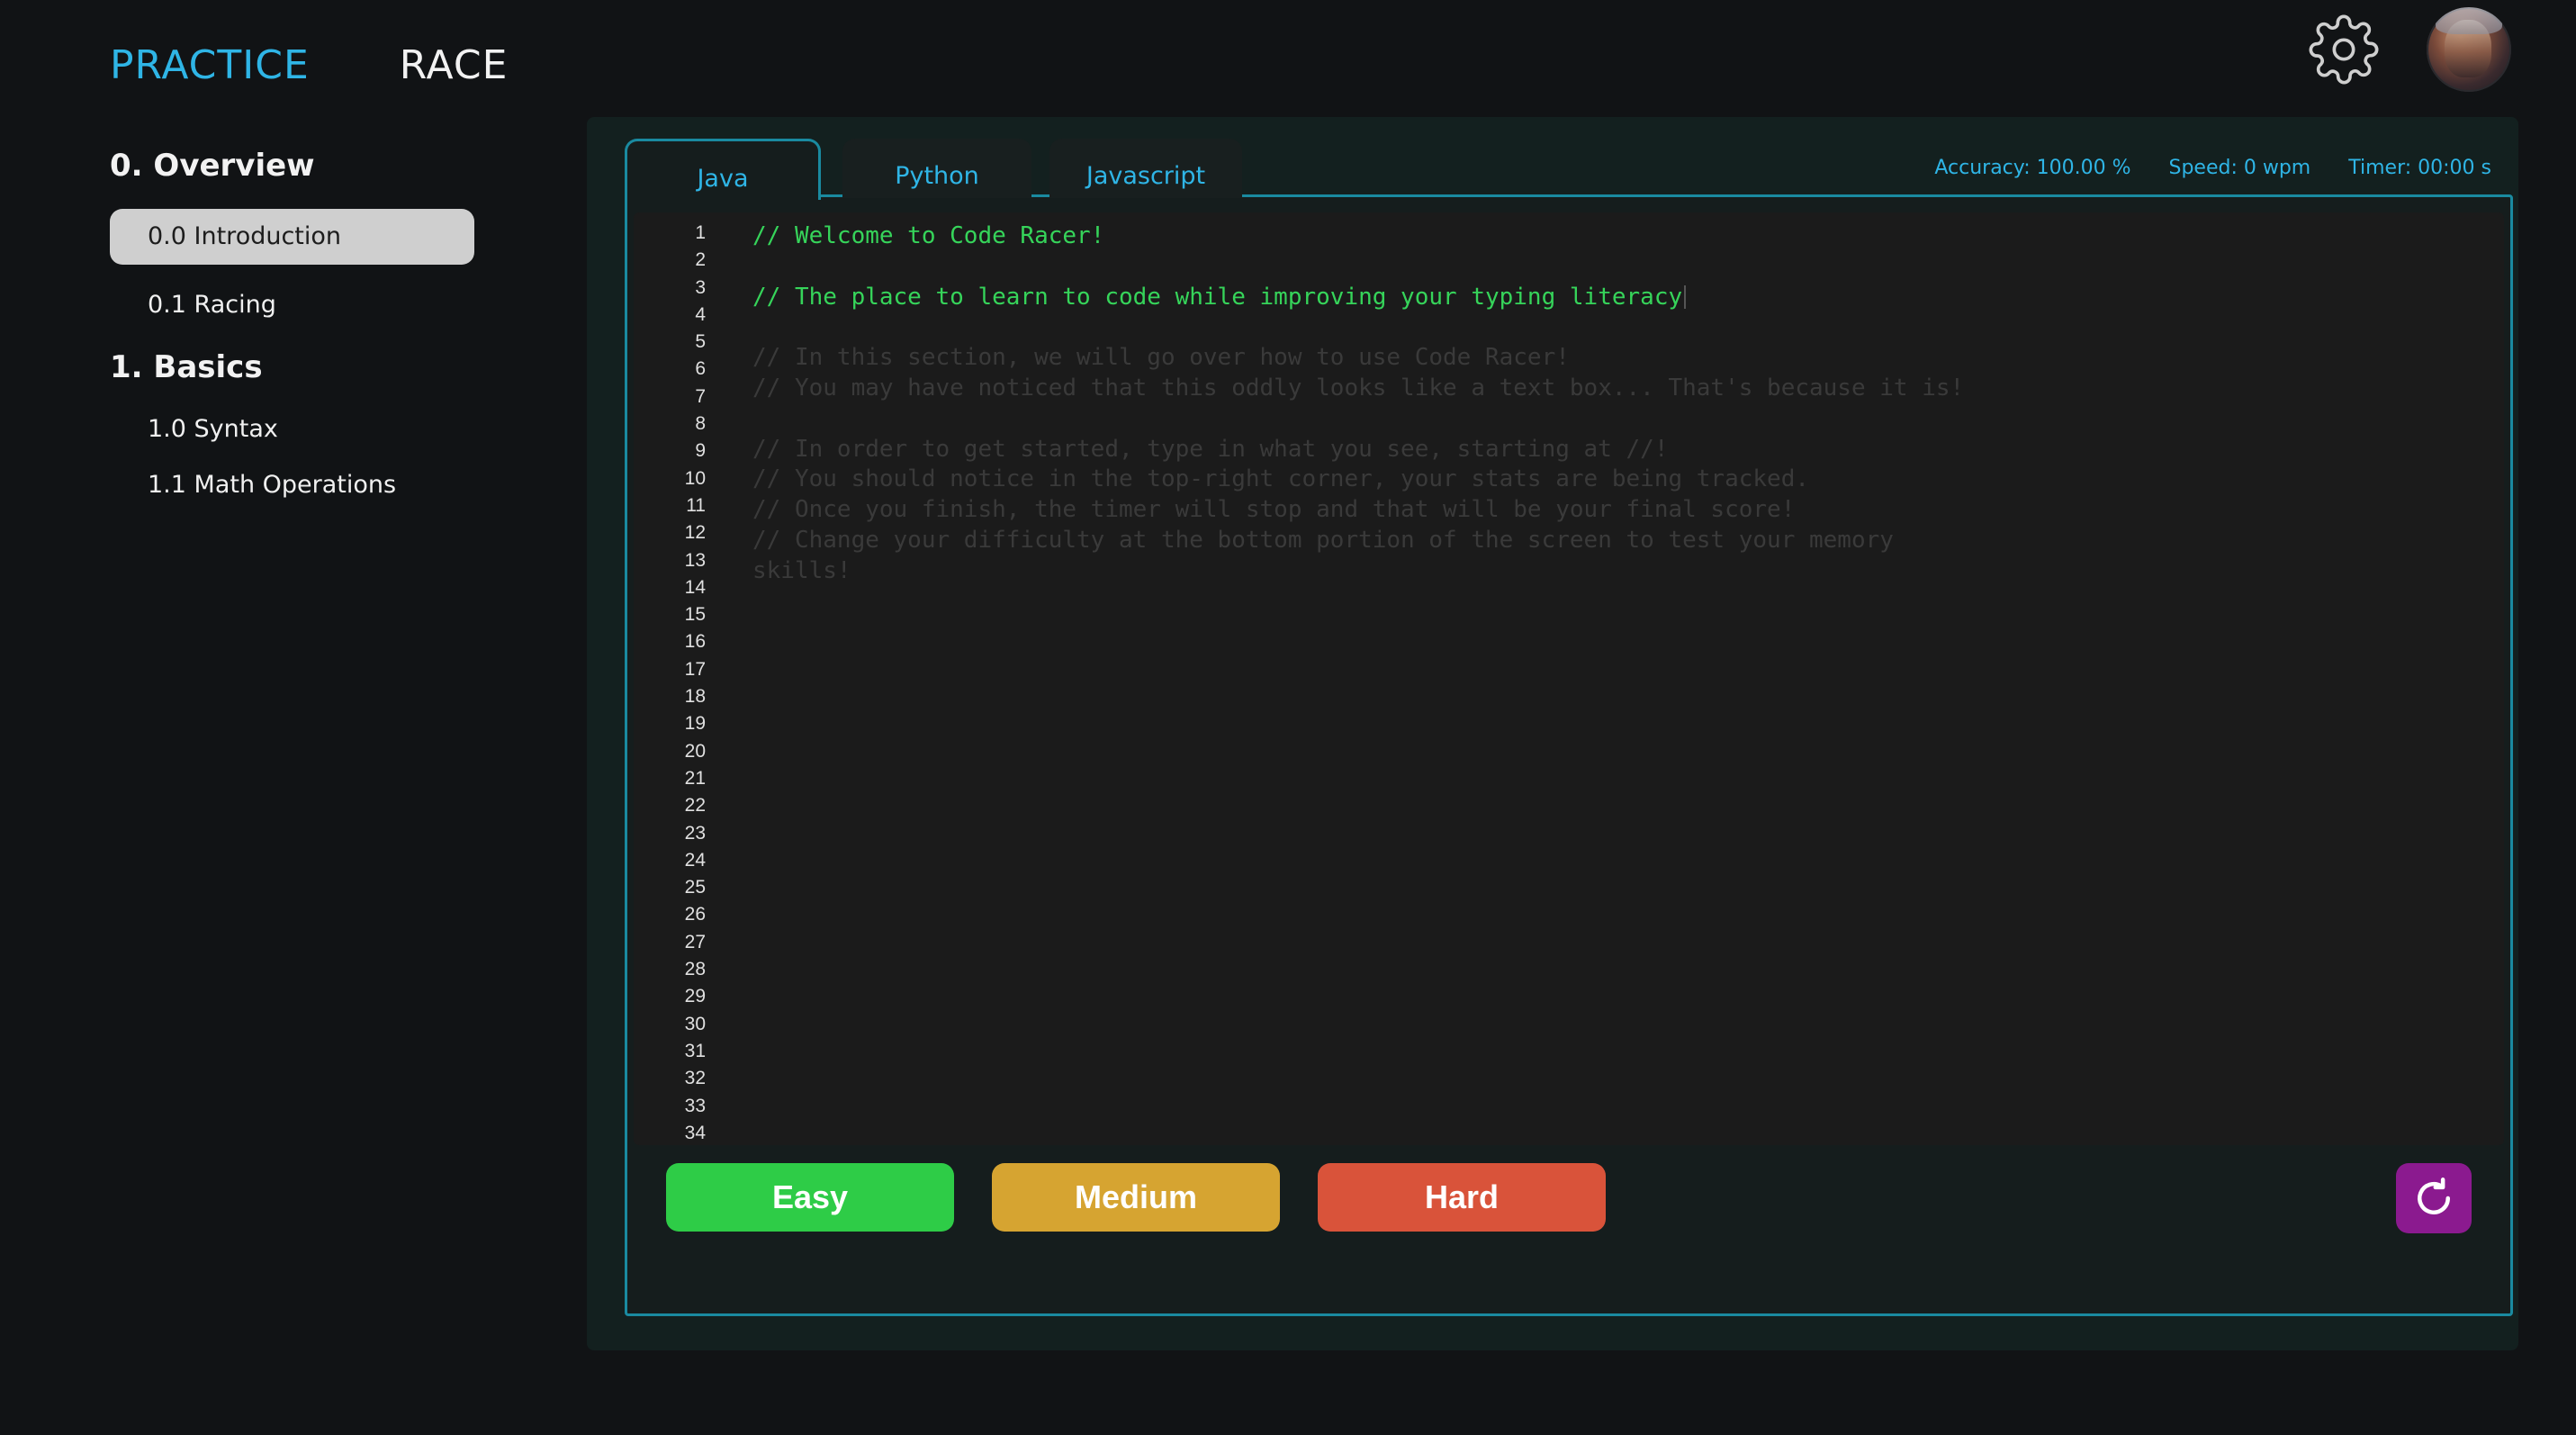  Describe the element at coordinates (928, 235) in the screenshot. I see `code-line: // Welcome to Code Racer!` at that location.